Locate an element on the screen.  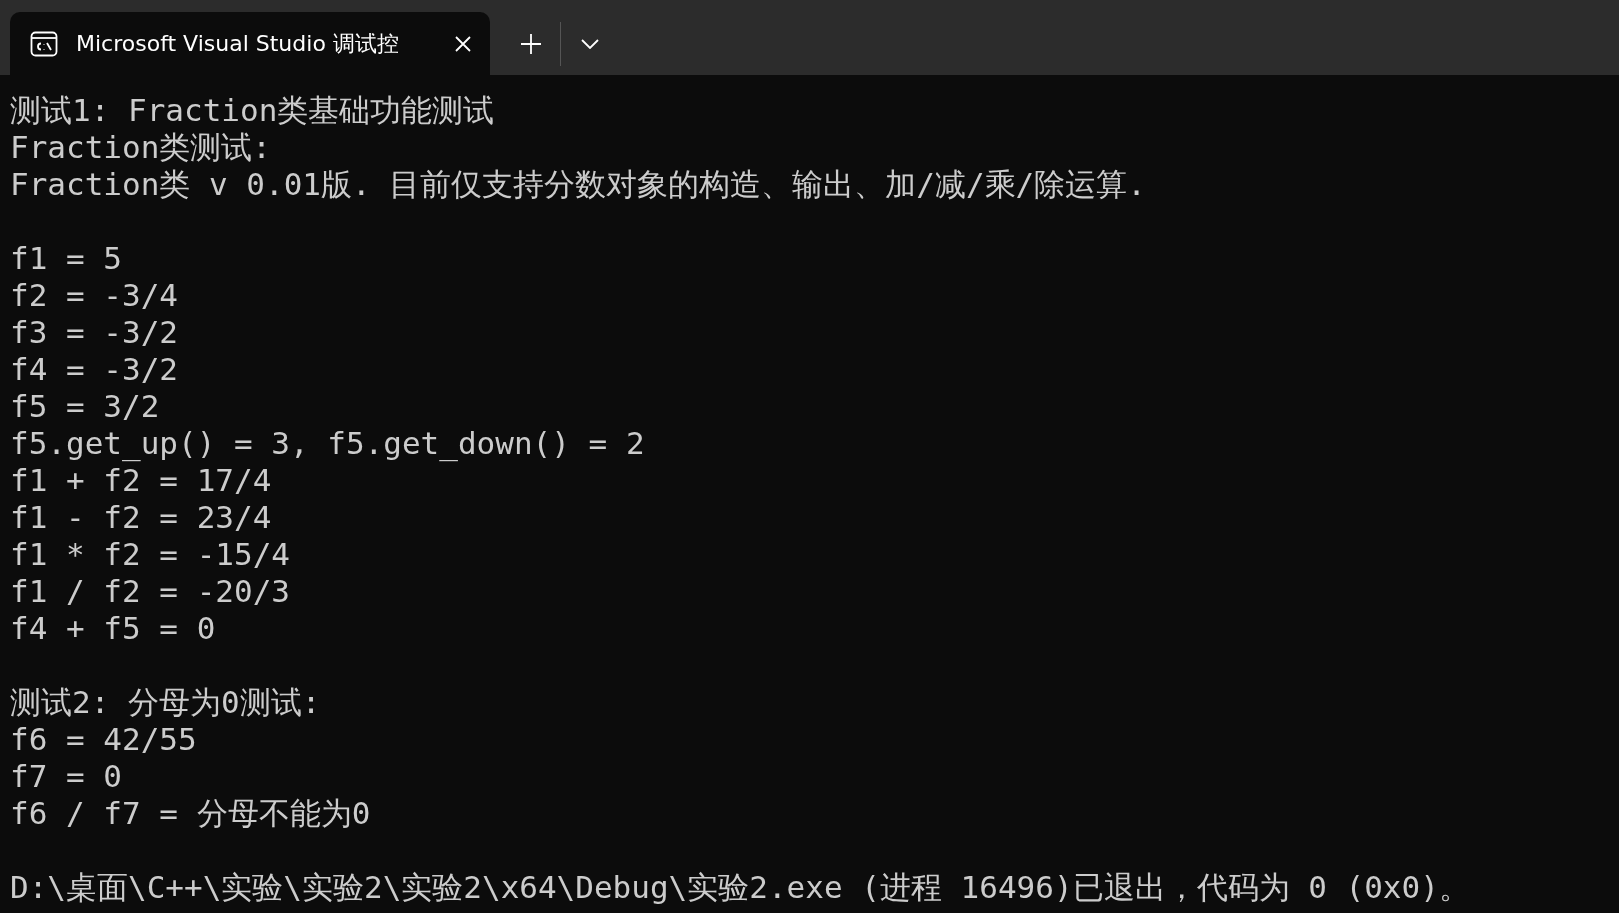
chevron-down-icon is located at coordinates (590, 43).